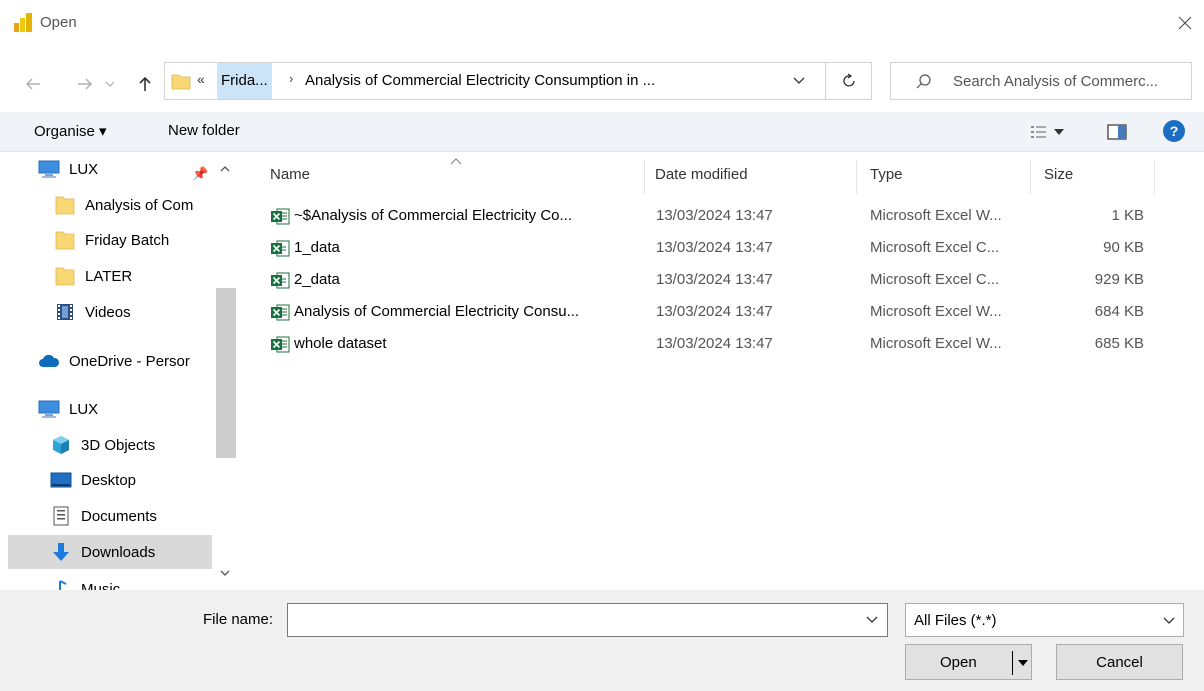 This screenshot has height=691, width=1204. Describe the element at coordinates (1117, 132) in the screenshot. I see `preview-pane-icon` at that location.